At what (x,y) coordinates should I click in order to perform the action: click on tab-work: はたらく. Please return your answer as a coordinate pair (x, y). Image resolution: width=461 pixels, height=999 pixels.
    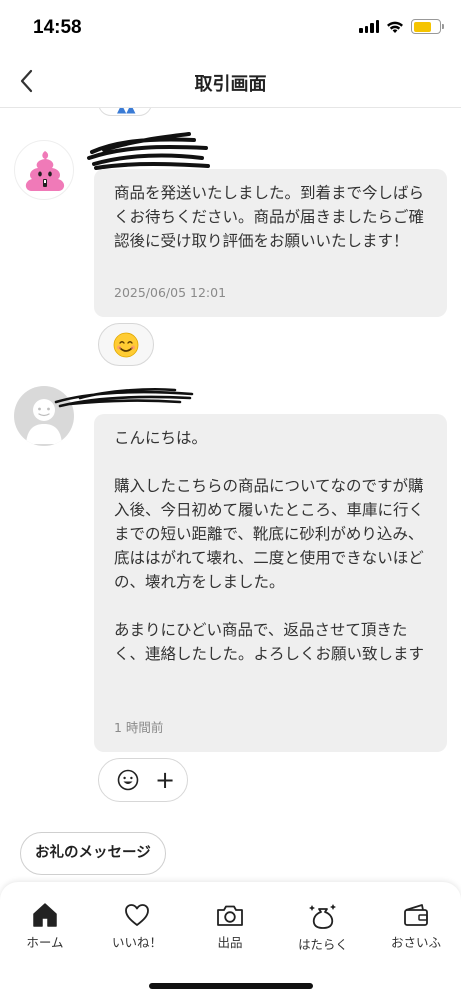
    Looking at the image, I should click on (323, 927).